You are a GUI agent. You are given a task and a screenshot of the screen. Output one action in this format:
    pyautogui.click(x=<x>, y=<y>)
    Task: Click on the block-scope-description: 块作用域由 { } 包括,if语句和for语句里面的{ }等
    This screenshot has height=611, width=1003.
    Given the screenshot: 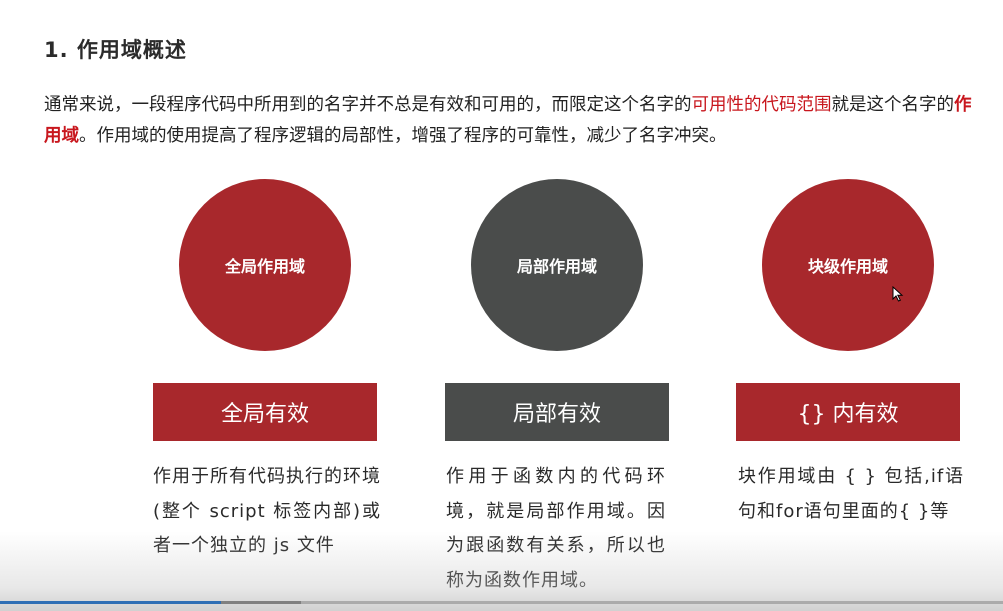 What is the action you would take?
    pyautogui.click(x=851, y=494)
    